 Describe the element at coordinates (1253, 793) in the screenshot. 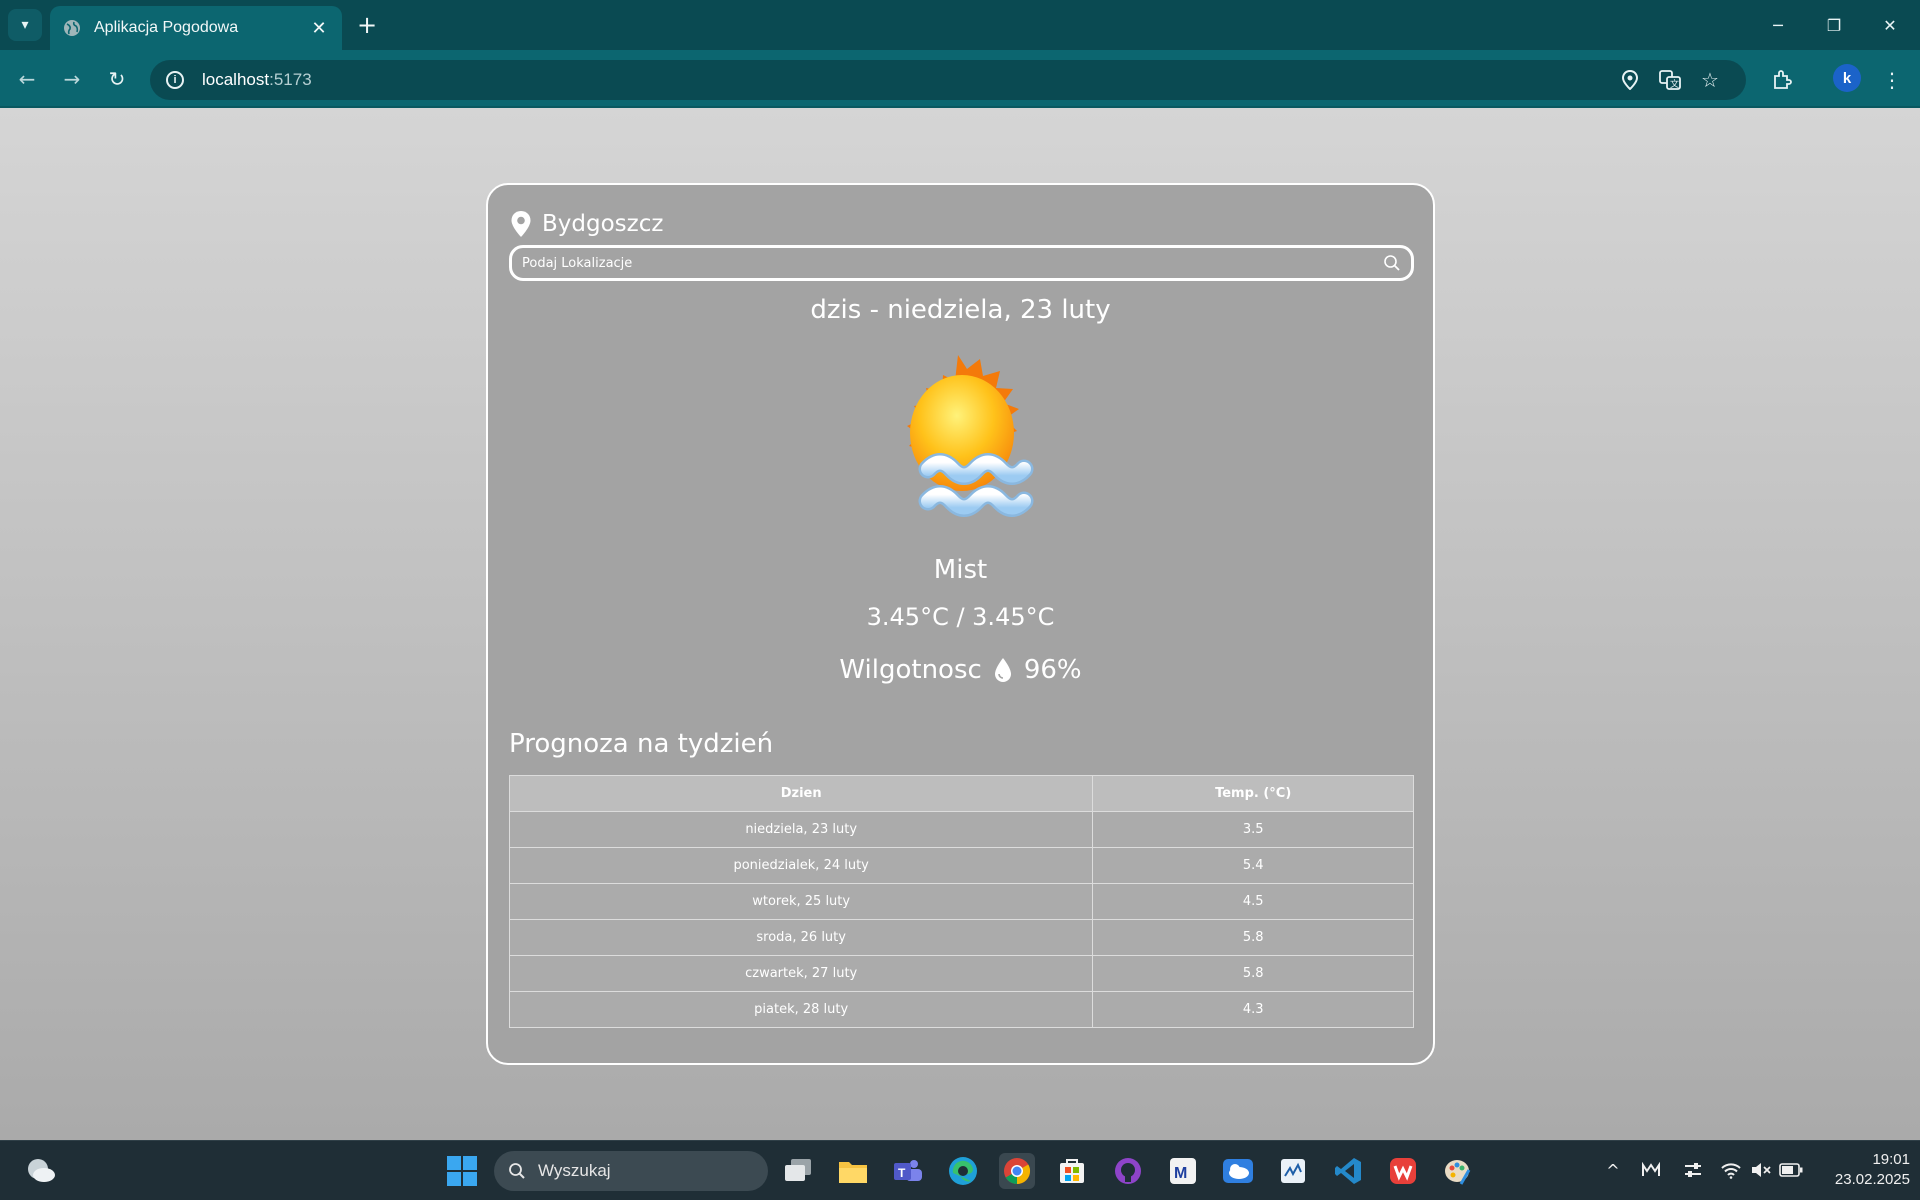

I see `column-header-temp: Temp. (°C)` at that location.